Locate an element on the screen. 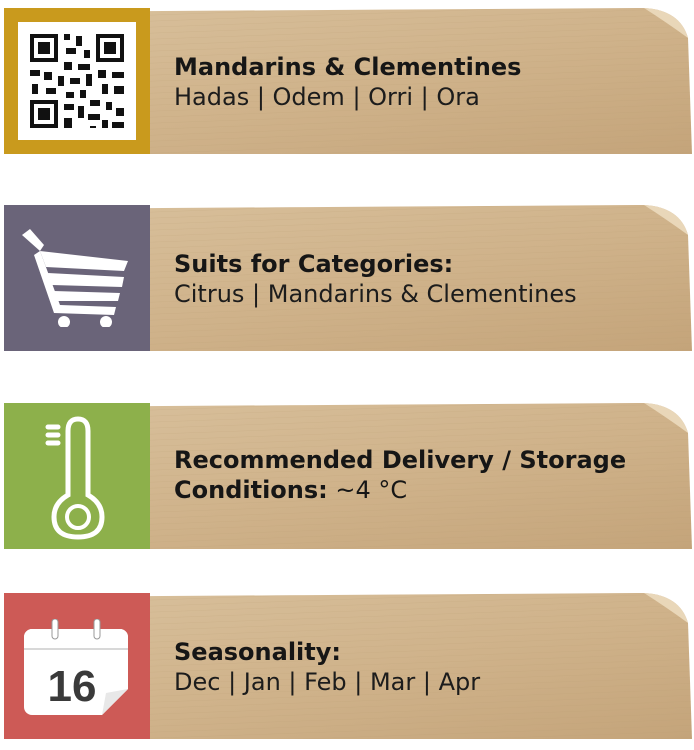 The image size is (694, 750). card-heading-line1: Recommended Delivery / Storage is located at coordinates (400, 460).